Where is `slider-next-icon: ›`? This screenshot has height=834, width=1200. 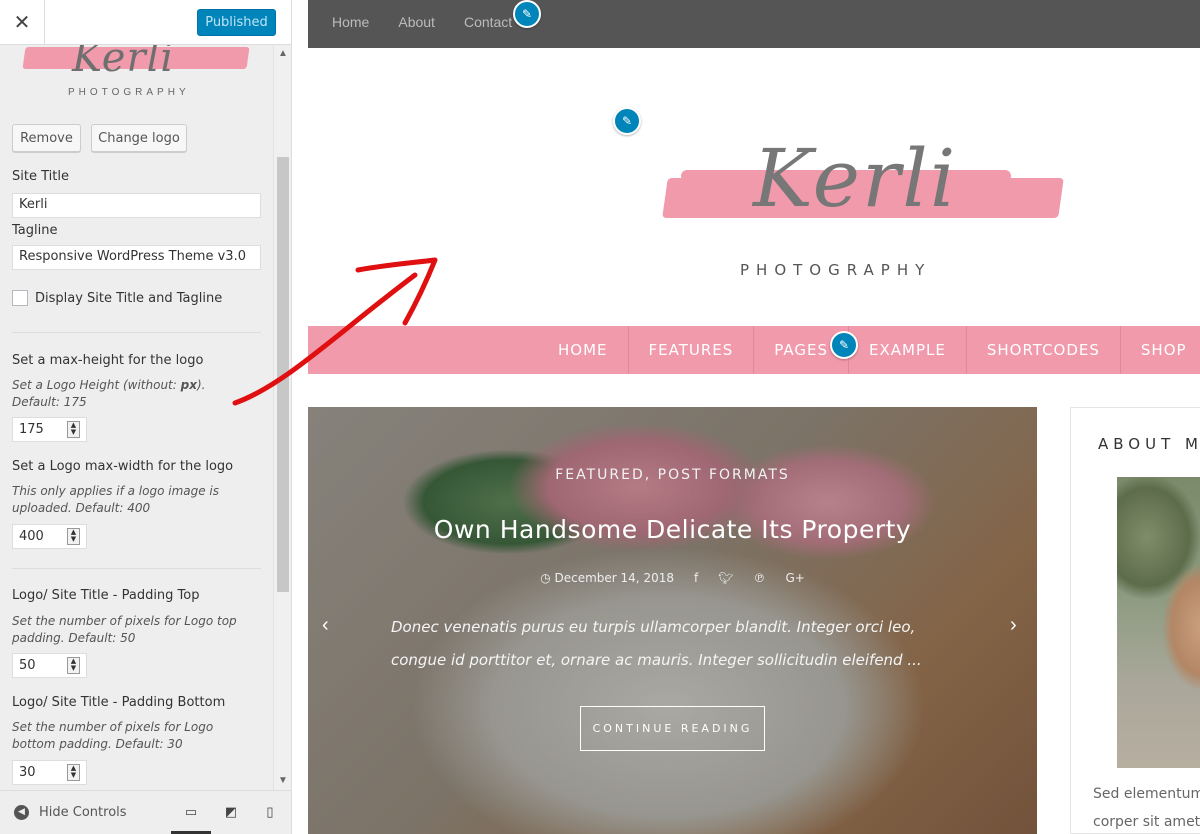
slider-next-icon: › is located at coordinates (1013, 625).